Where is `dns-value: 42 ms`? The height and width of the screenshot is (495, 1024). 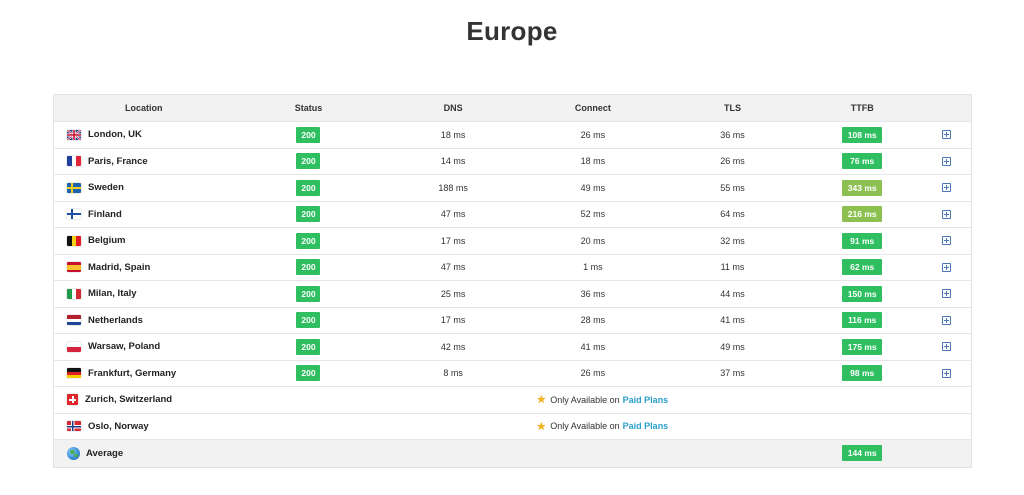
dns-value: 42 ms is located at coordinates (453, 346).